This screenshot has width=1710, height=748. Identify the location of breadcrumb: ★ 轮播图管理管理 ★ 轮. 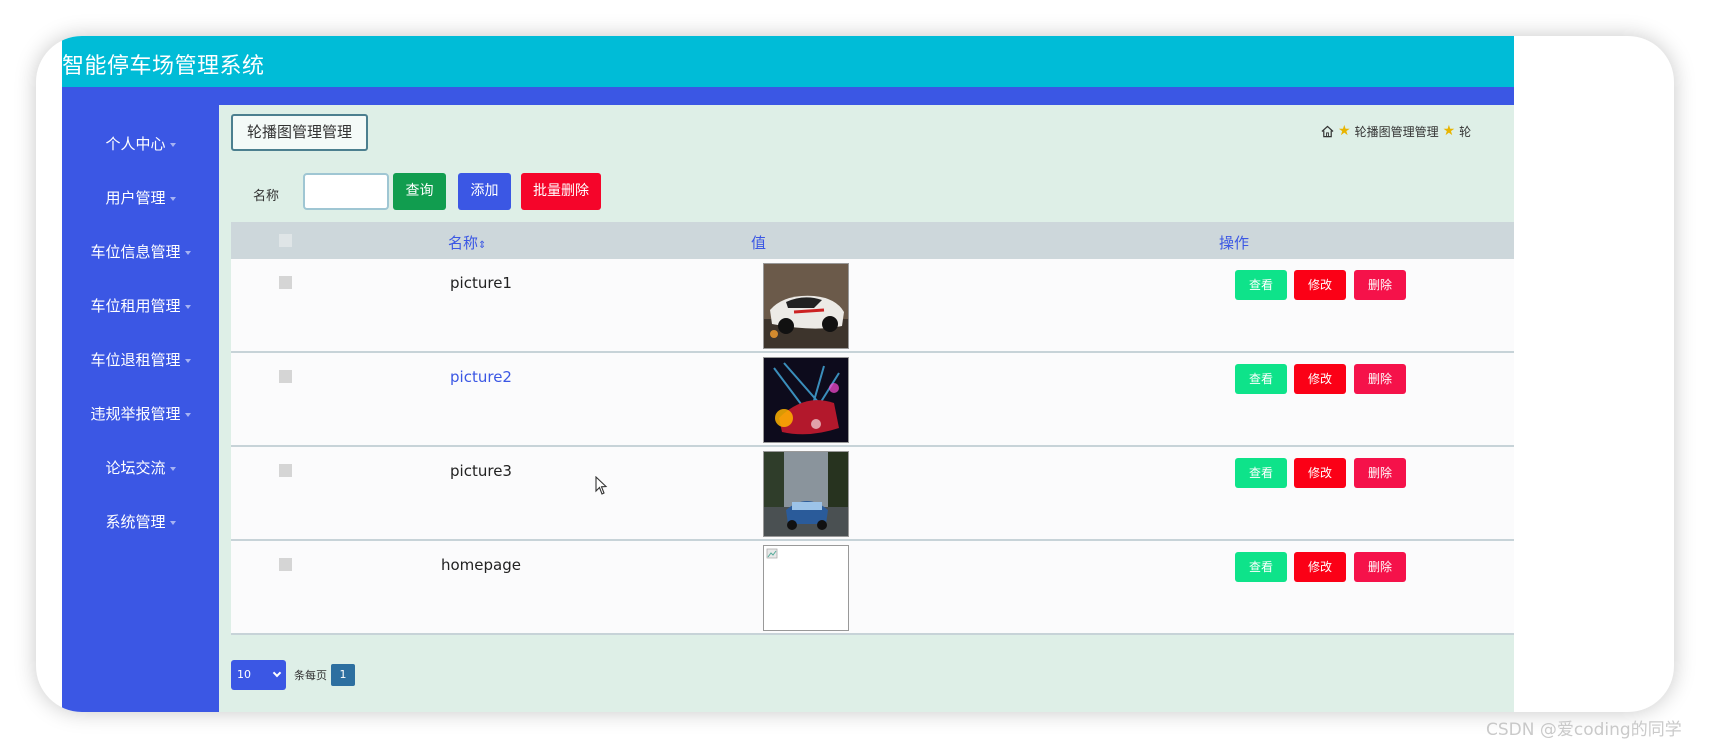
(1421, 131).